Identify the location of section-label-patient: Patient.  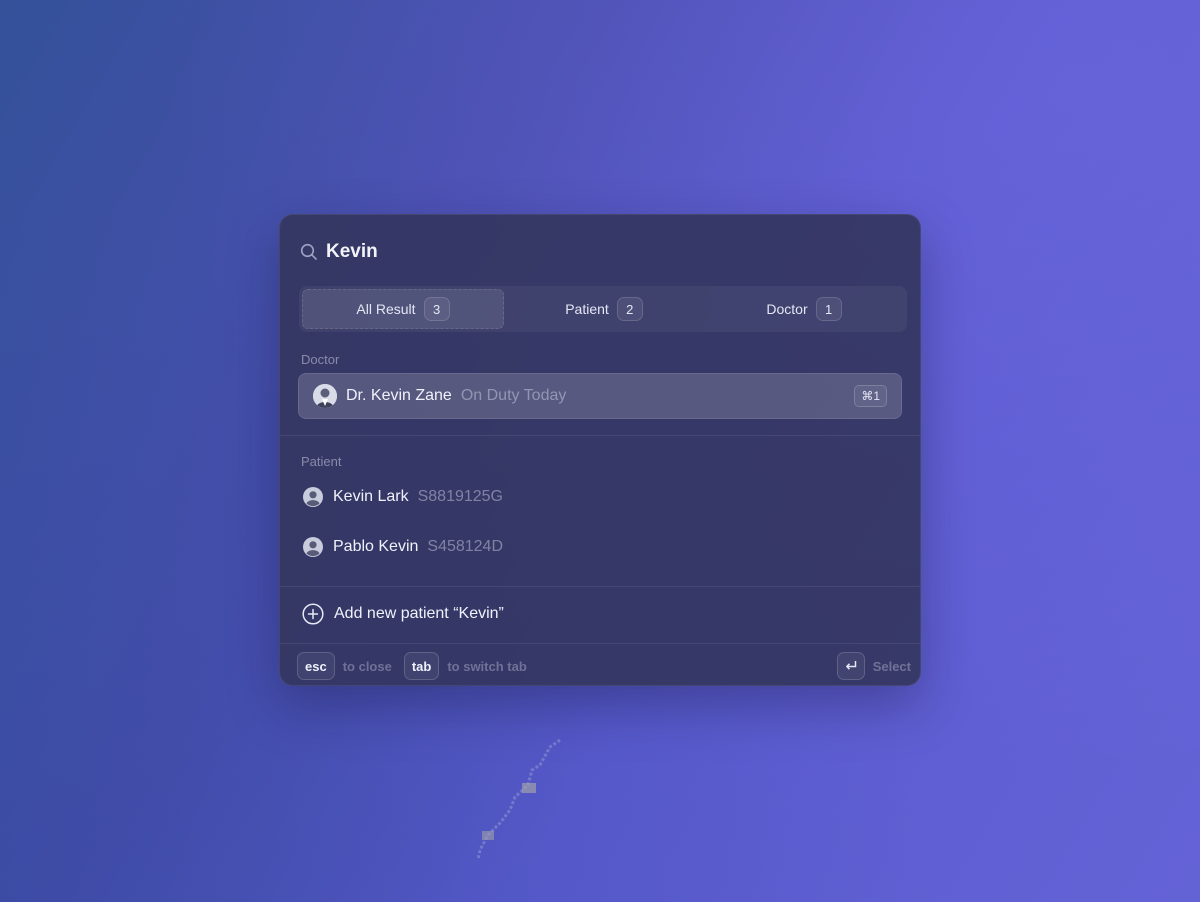
(321, 461).